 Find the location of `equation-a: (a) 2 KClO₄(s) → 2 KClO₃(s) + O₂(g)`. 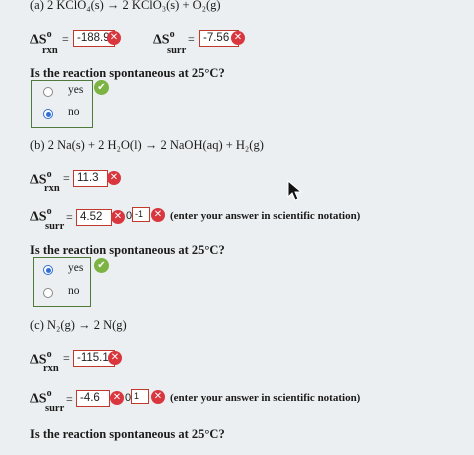

equation-a: (a) 2 KClO₄(s) → 2 KClO₃(s) + O₂(g) is located at coordinates (125, 6).